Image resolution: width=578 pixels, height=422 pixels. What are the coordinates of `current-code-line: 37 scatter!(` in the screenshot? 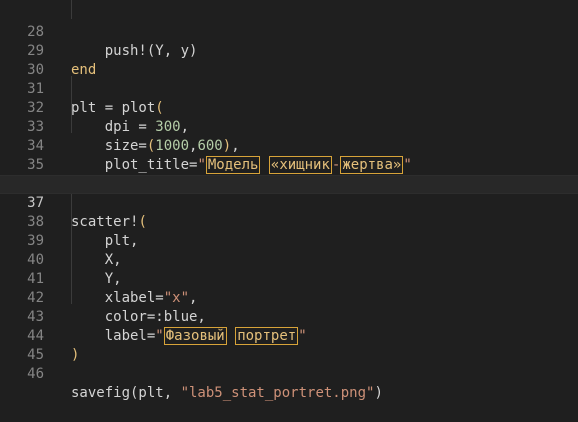 It's located at (289, 202).